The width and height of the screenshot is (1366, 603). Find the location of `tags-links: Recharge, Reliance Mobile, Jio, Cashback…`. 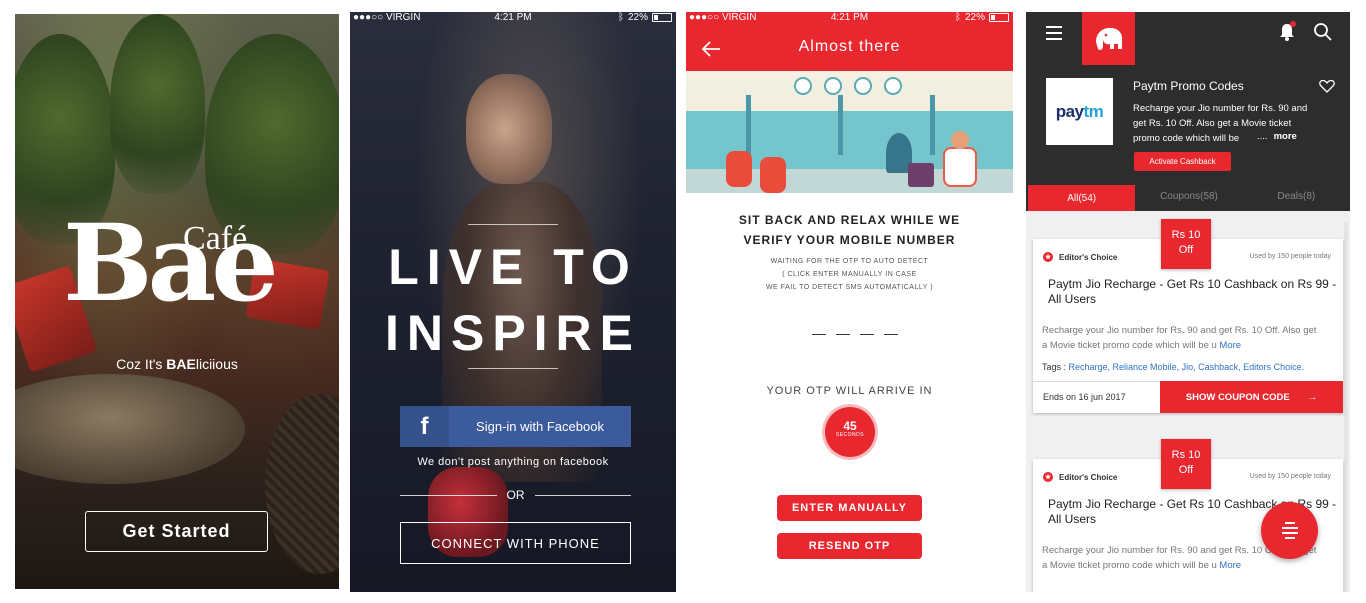

tags-links: Recharge, Reliance Mobile, Jio, Cashback… is located at coordinates (1187, 367).